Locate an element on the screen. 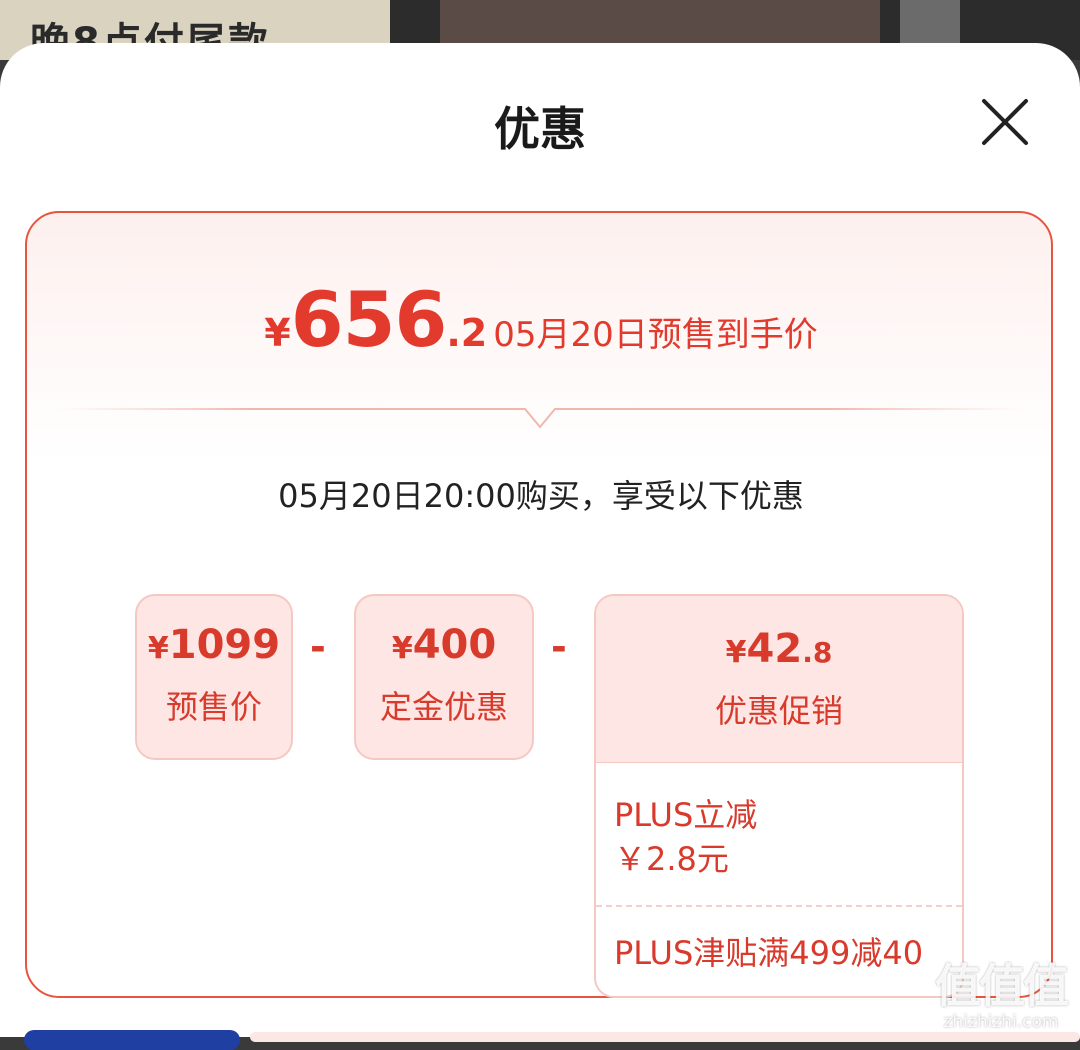 Image resolution: width=1080 pixels, height=1050 pixels. bottom-bar is located at coordinates (665, 1037).